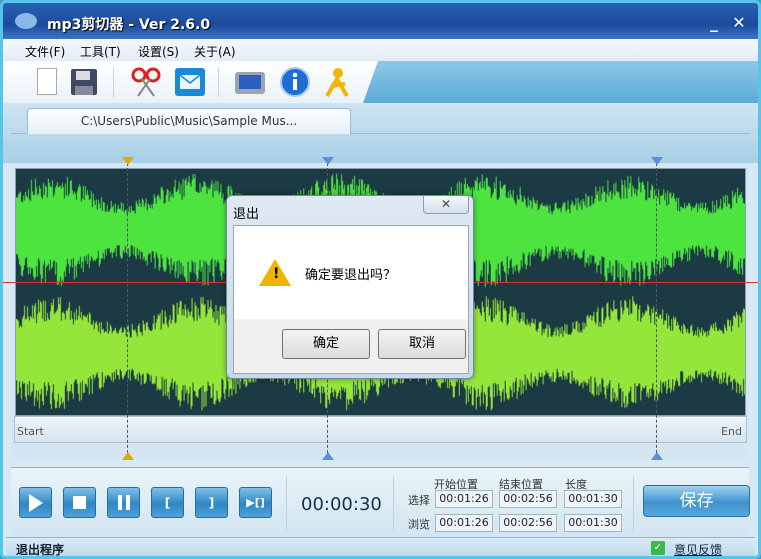  I want to click on browse-end-field: 00:02:56, so click(528, 523).